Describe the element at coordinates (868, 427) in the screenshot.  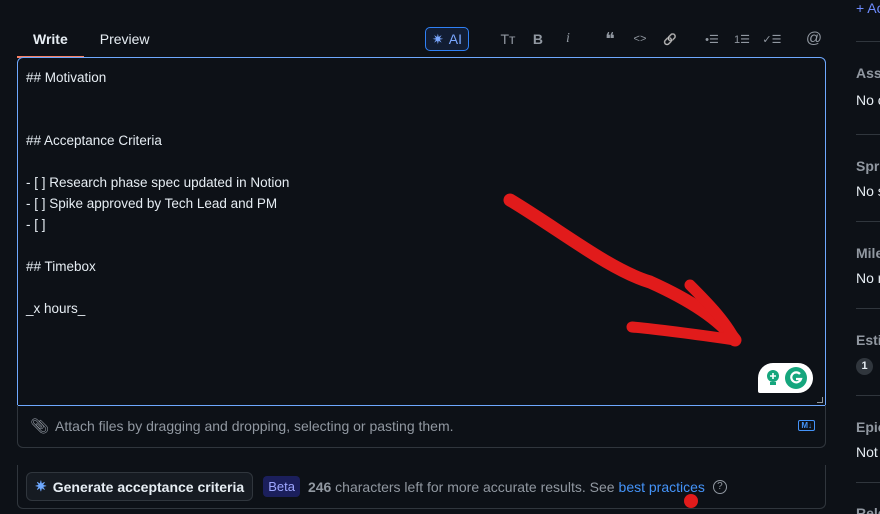
I see `epic-label: Epic` at that location.